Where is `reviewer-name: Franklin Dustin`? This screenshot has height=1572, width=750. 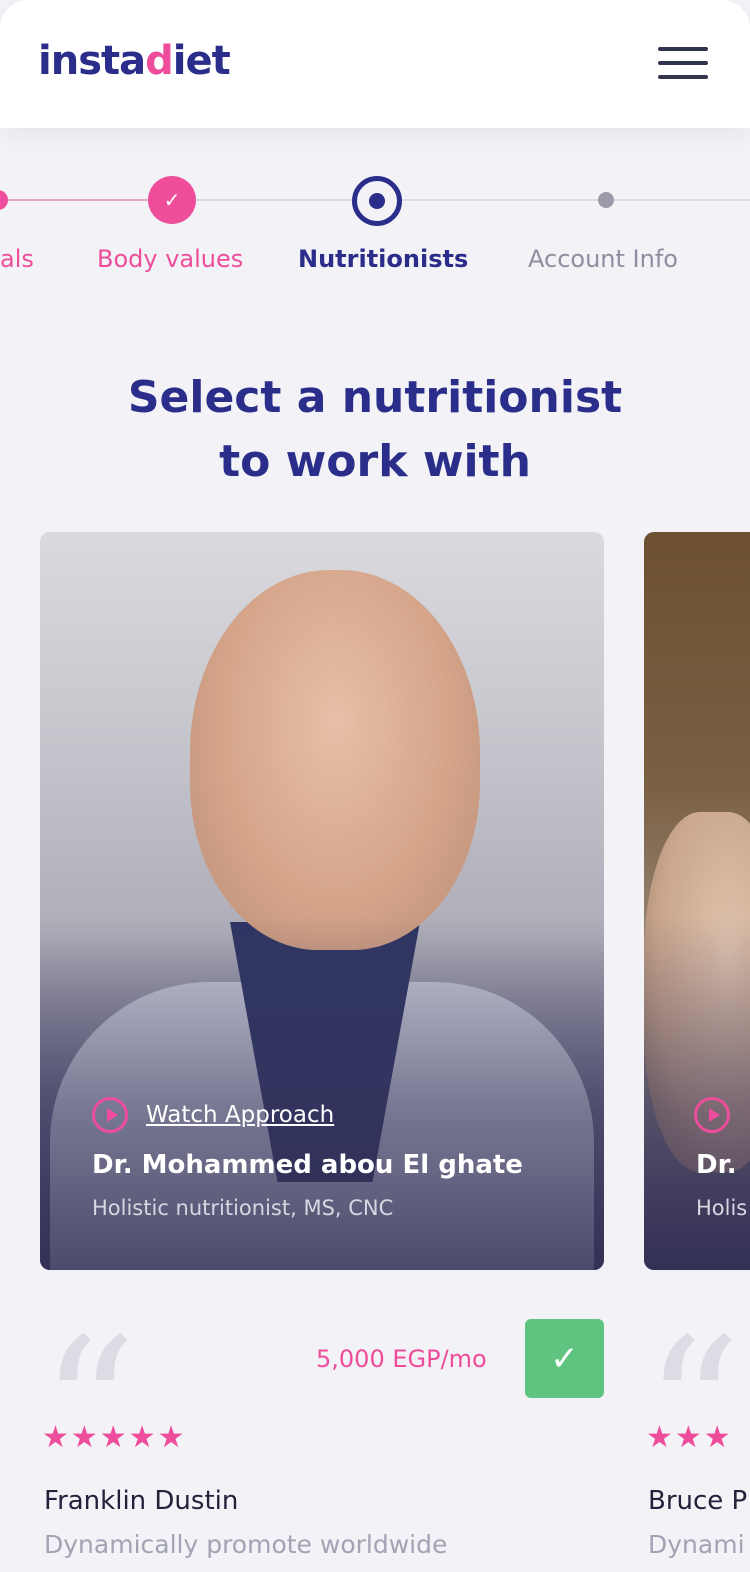 reviewer-name: Franklin Dustin is located at coordinates (141, 1501).